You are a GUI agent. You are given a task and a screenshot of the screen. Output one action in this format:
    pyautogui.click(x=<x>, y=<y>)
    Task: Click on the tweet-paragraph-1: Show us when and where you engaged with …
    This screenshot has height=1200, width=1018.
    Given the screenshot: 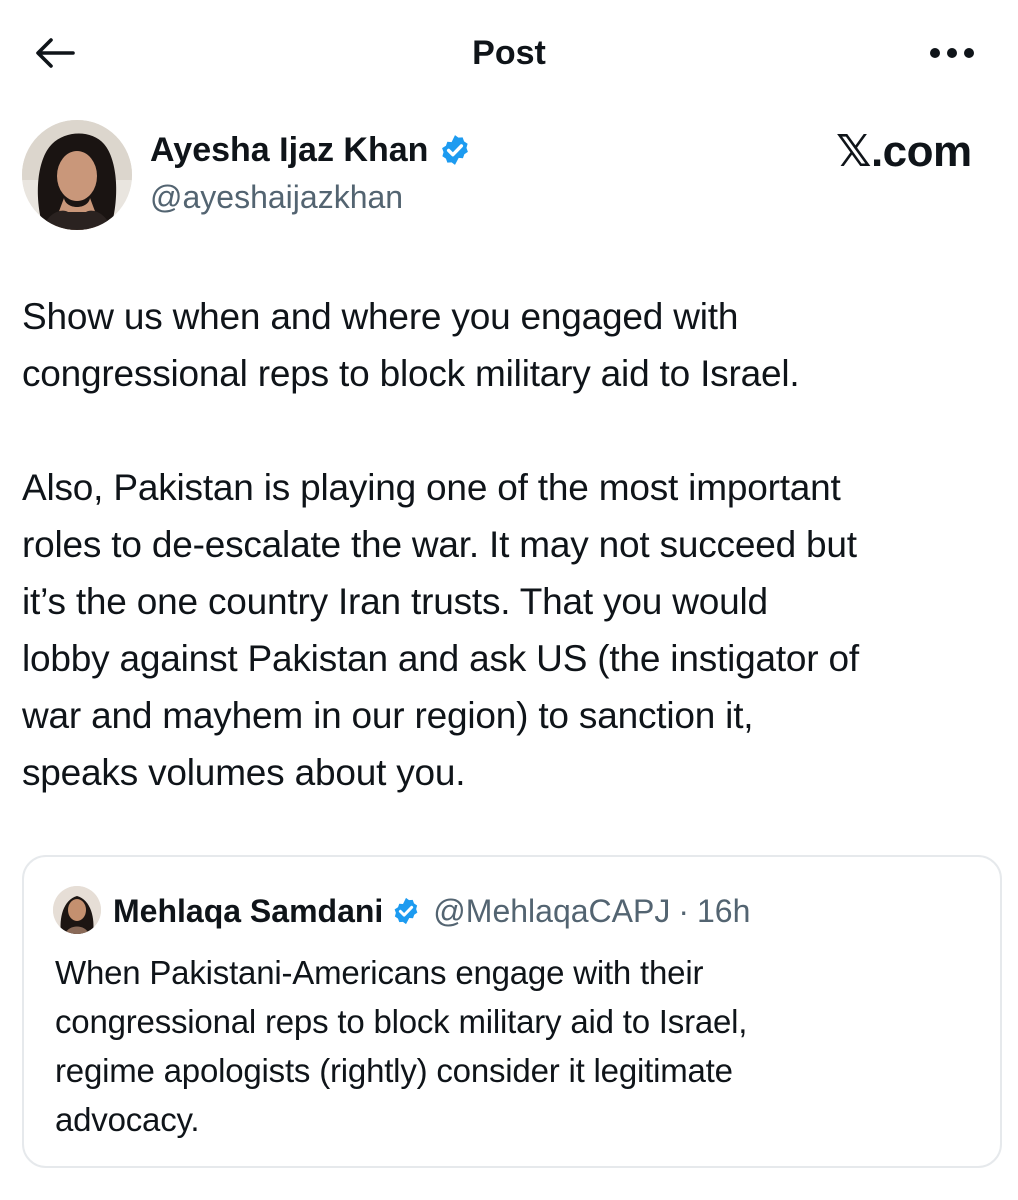 What is the action you would take?
    pyautogui.click(x=514, y=345)
    